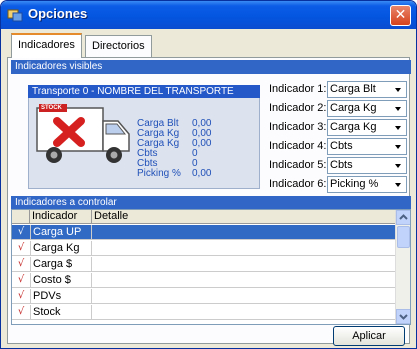 This screenshot has width=417, height=349. Describe the element at coordinates (204, 264) in the screenshot. I see `table-row: √ Carga $` at that location.